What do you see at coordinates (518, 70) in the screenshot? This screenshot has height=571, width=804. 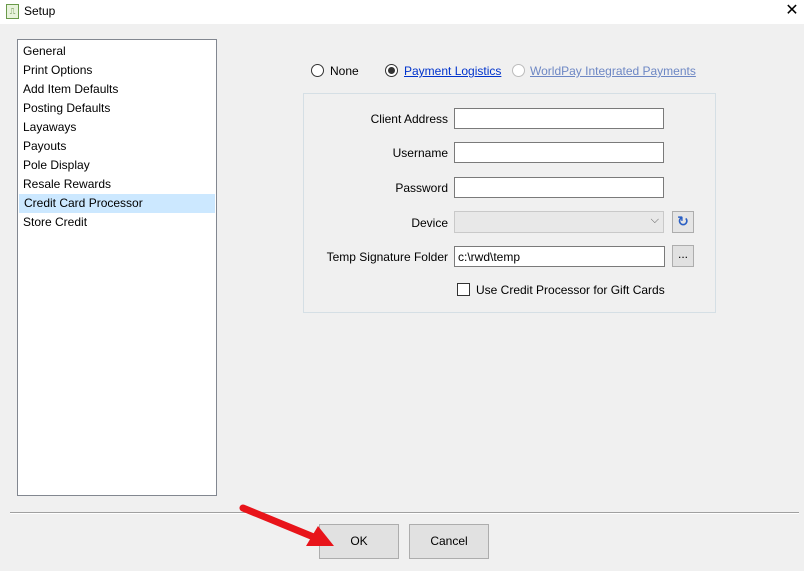 I see `radio-worldpay` at bounding box center [518, 70].